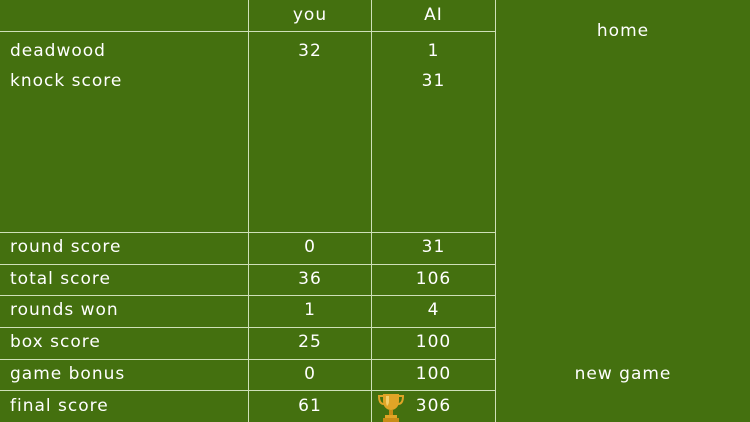 This screenshot has width=750, height=422. What do you see at coordinates (310, 342) in the screenshot?
I see `you-box-score: 25` at bounding box center [310, 342].